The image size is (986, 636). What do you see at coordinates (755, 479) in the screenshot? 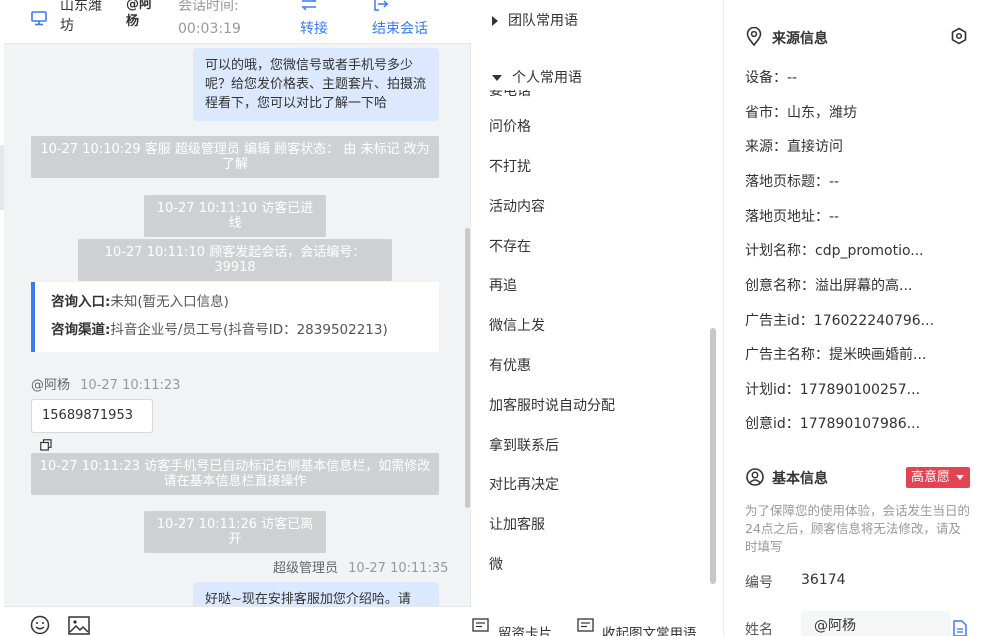
I see `user-icon` at bounding box center [755, 479].